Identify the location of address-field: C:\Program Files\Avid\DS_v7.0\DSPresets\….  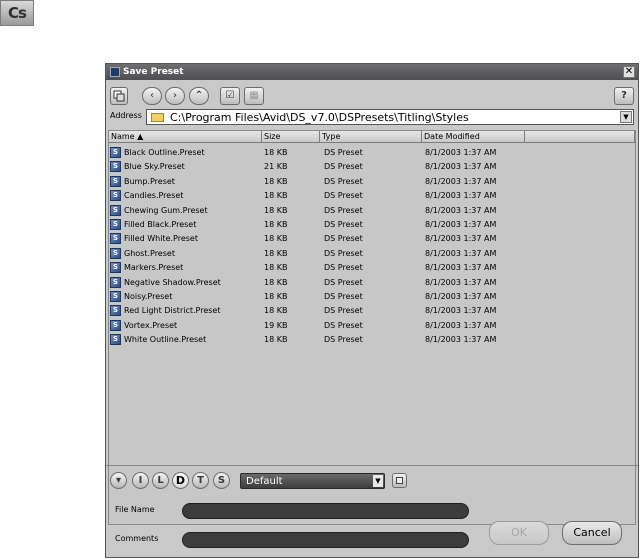
(390, 117).